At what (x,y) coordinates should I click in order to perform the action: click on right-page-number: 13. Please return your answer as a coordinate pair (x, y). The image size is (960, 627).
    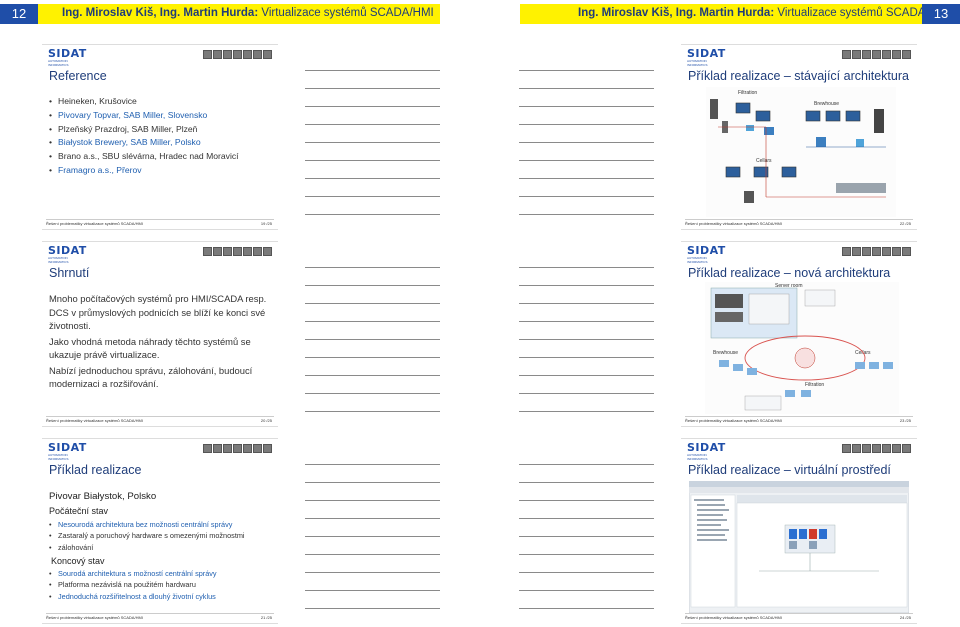
    Looking at the image, I should click on (941, 14).